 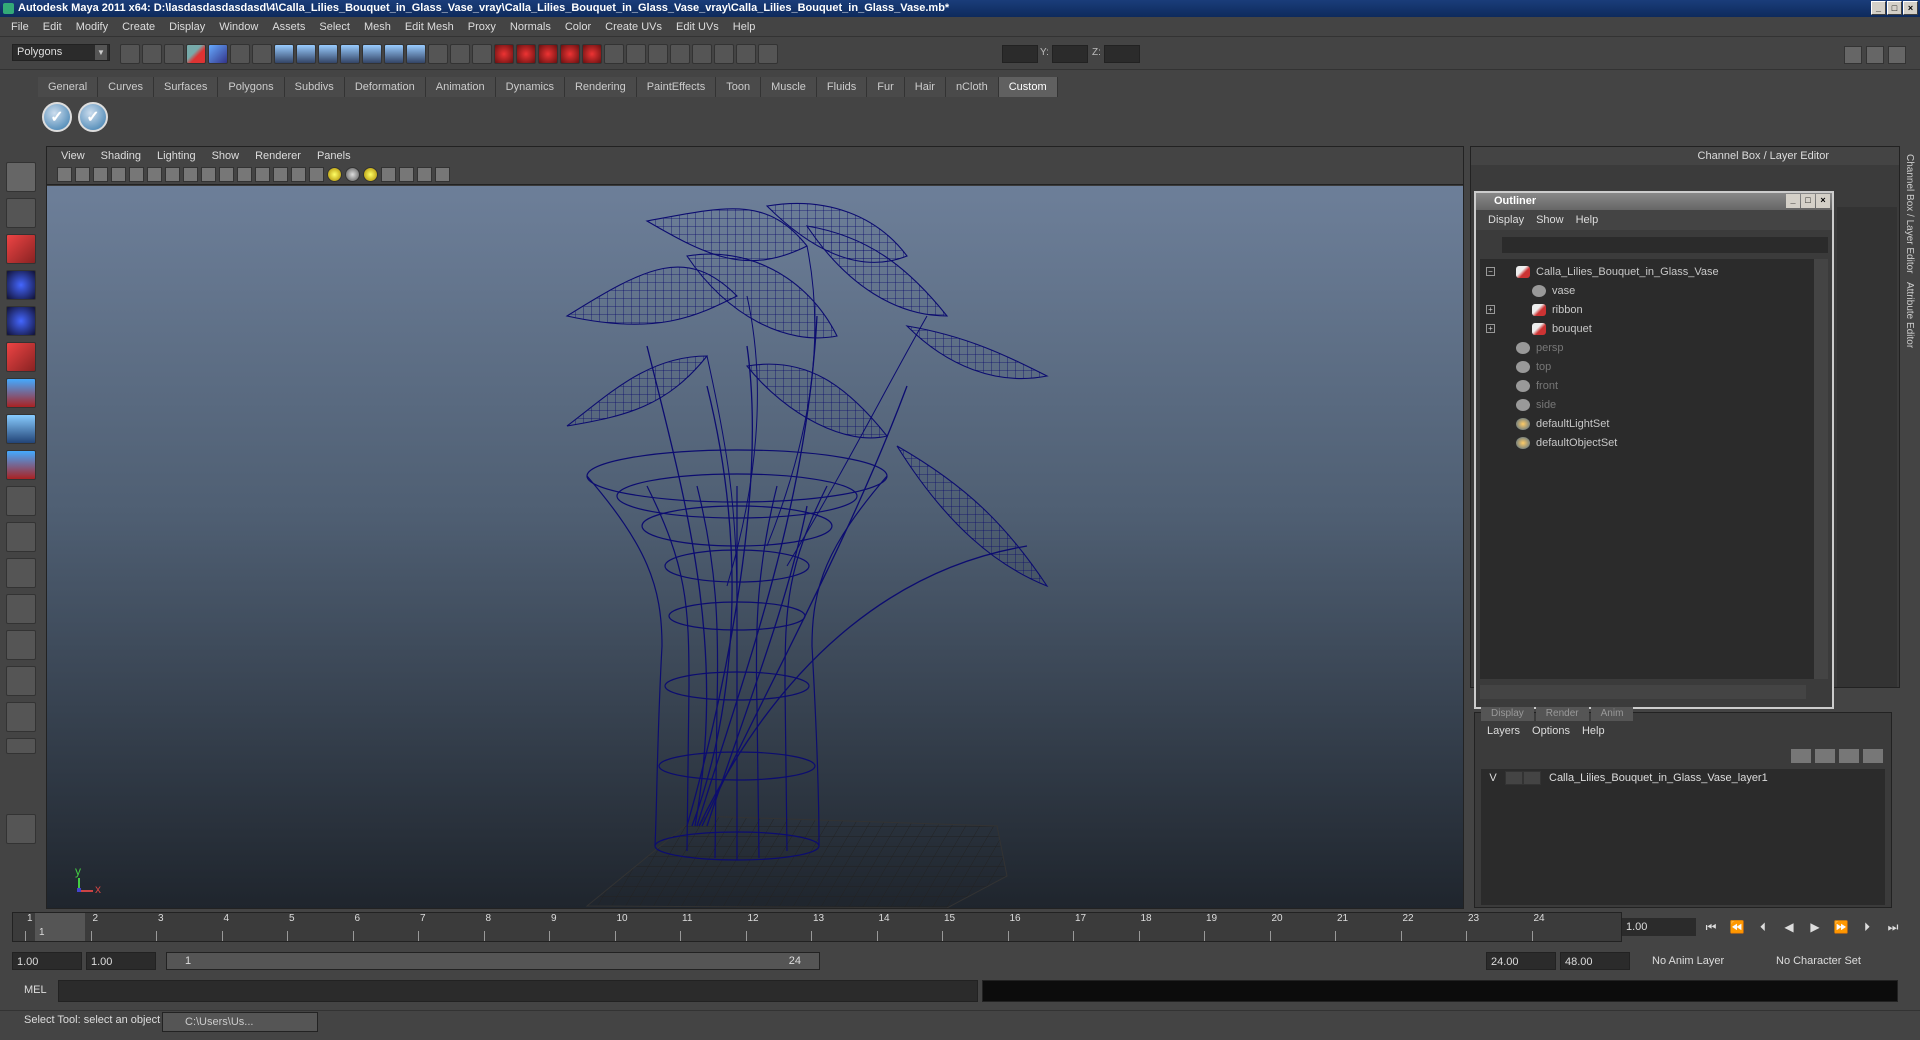 What do you see at coordinates (196, 54) in the screenshot?
I see `select-hierarchy-icon` at bounding box center [196, 54].